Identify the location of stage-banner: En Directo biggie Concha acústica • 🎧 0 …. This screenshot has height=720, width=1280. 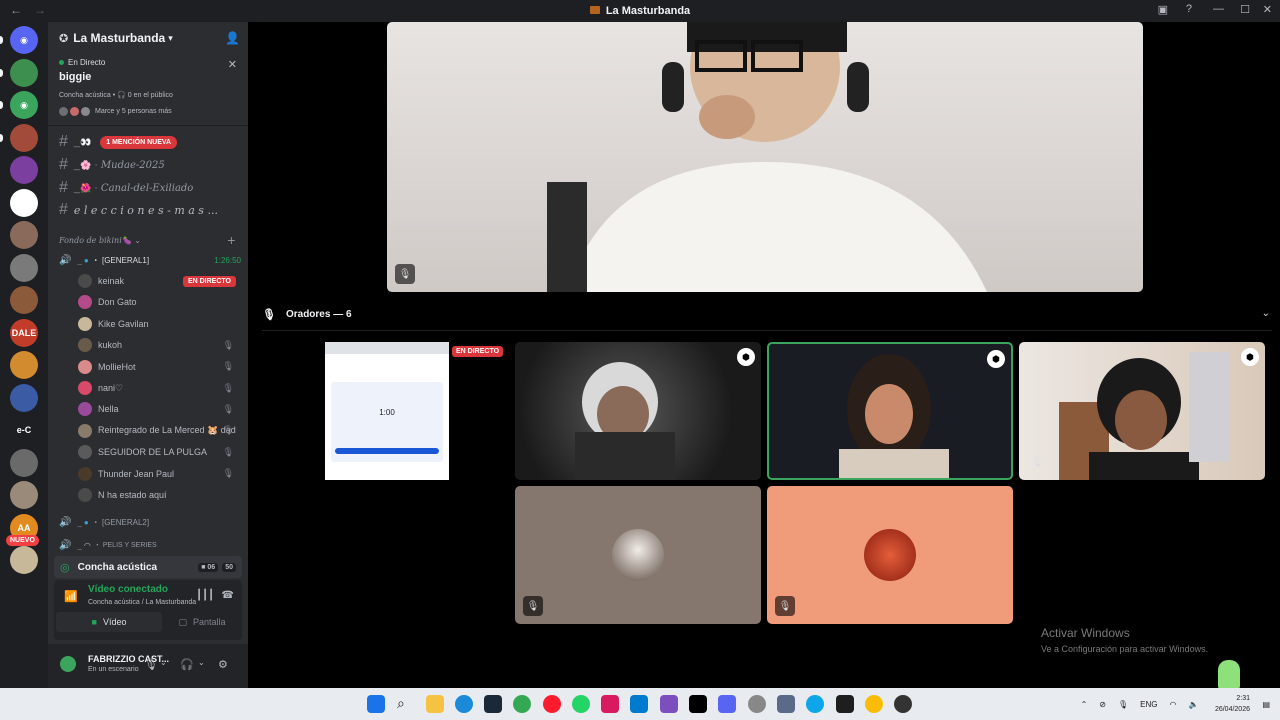
(148, 90).